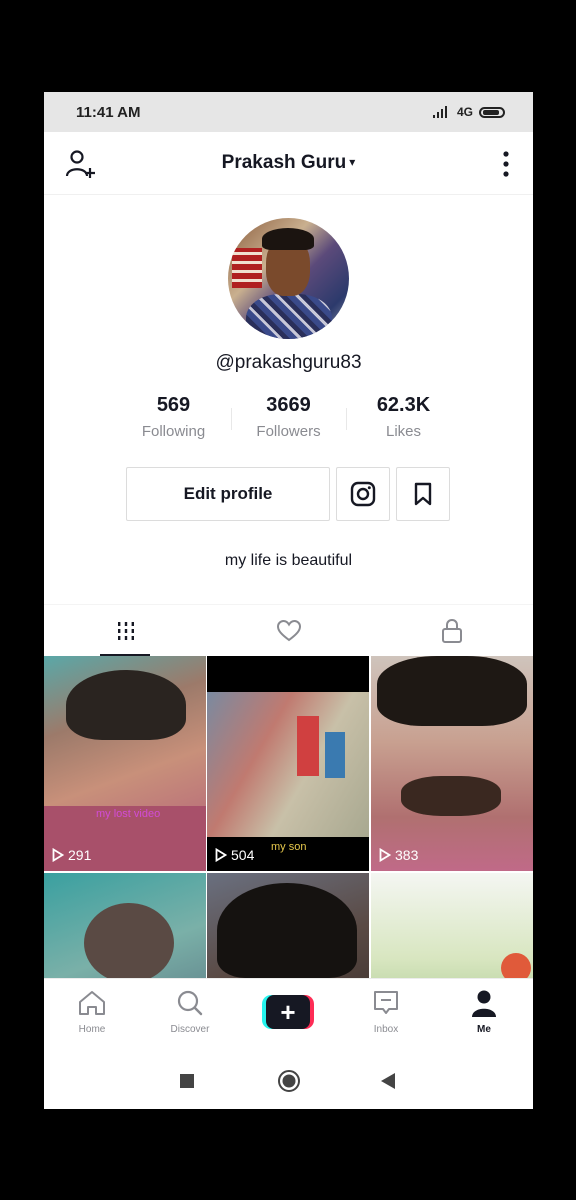  I want to click on bottom-nav: Home Discover + Inbox Me, so click(288, 1016).